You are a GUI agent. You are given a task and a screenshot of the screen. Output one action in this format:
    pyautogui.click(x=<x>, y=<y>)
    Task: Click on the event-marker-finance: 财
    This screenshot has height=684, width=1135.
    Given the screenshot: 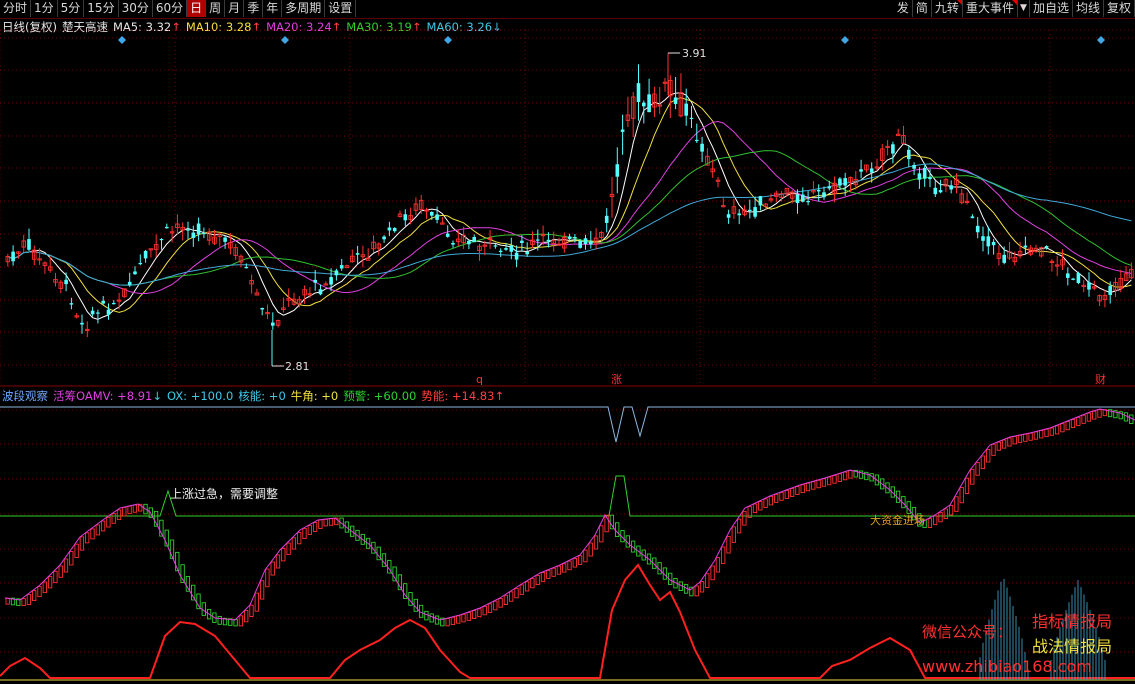 What is the action you would take?
    pyautogui.click(x=1100, y=379)
    